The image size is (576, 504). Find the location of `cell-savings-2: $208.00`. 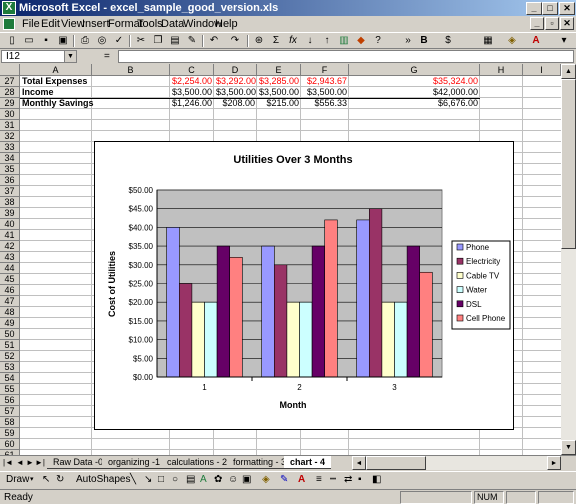

cell-savings-2: $208.00 is located at coordinates (235, 103).